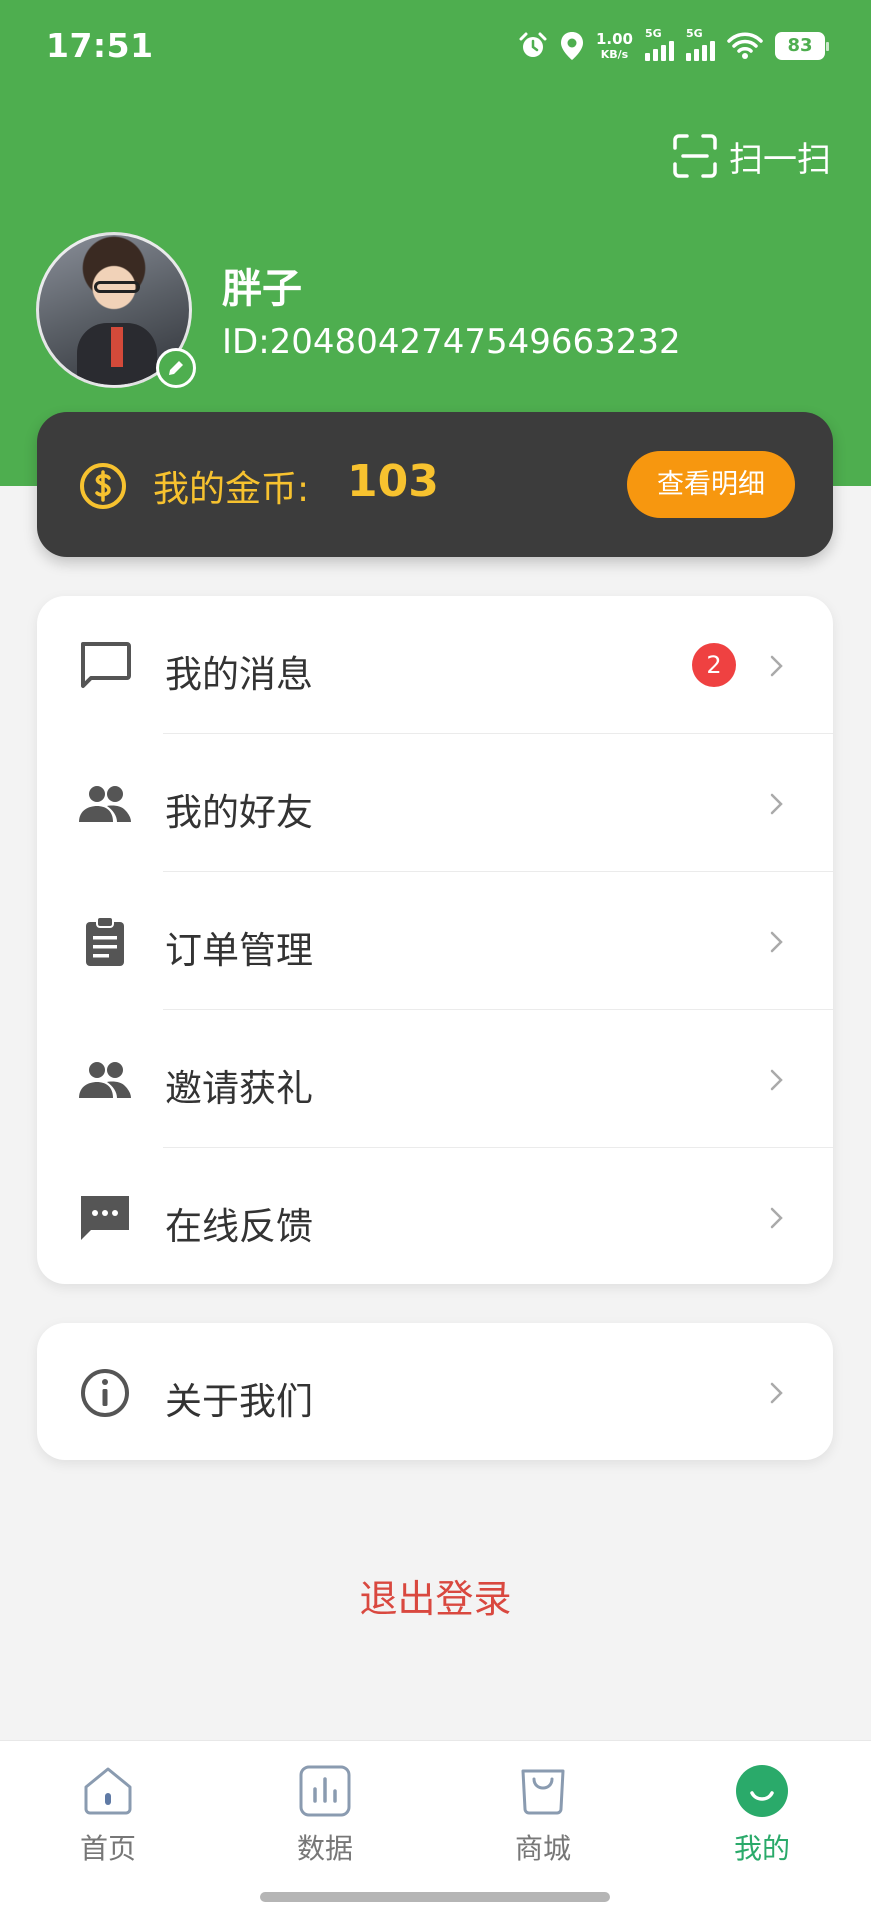 The image size is (871, 1920). Describe the element at coordinates (105, 1080) in the screenshot. I see `invite-icon` at that location.